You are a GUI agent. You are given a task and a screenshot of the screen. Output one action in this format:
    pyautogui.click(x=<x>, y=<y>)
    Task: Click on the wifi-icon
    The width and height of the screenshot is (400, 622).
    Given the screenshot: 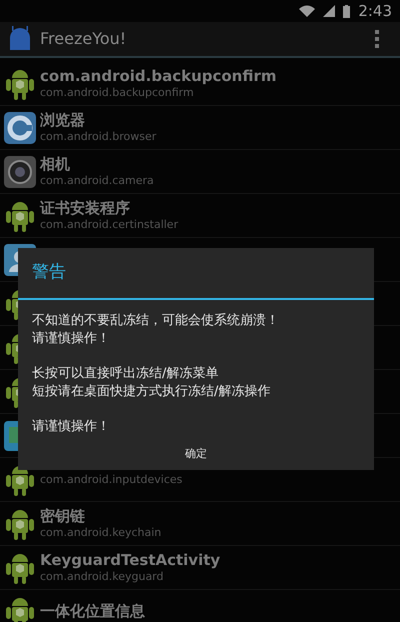 What is the action you would take?
    pyautogui.click(x=307, y=11)
    